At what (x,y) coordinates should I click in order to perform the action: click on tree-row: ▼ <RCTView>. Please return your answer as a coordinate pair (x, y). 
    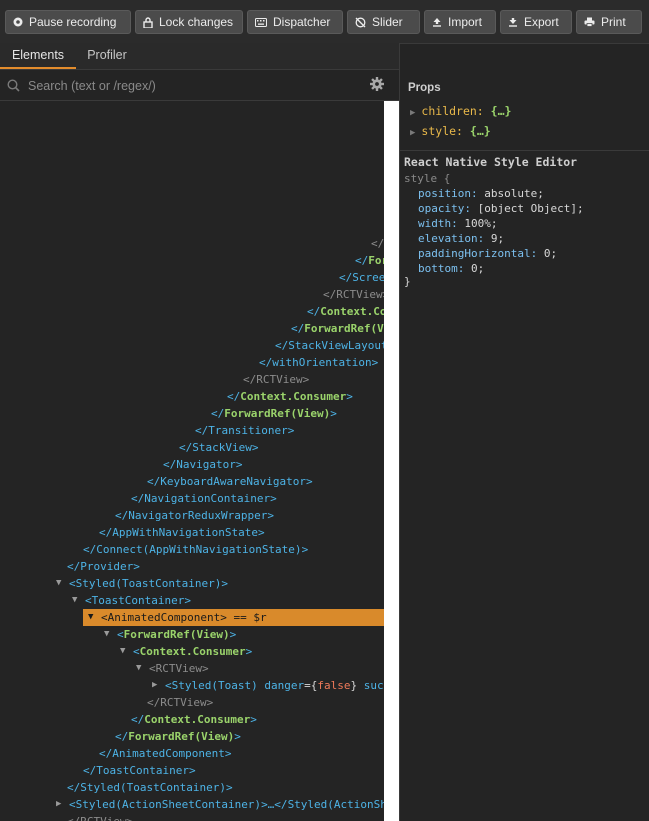
    Looking at the image, I should click on (192, 668).